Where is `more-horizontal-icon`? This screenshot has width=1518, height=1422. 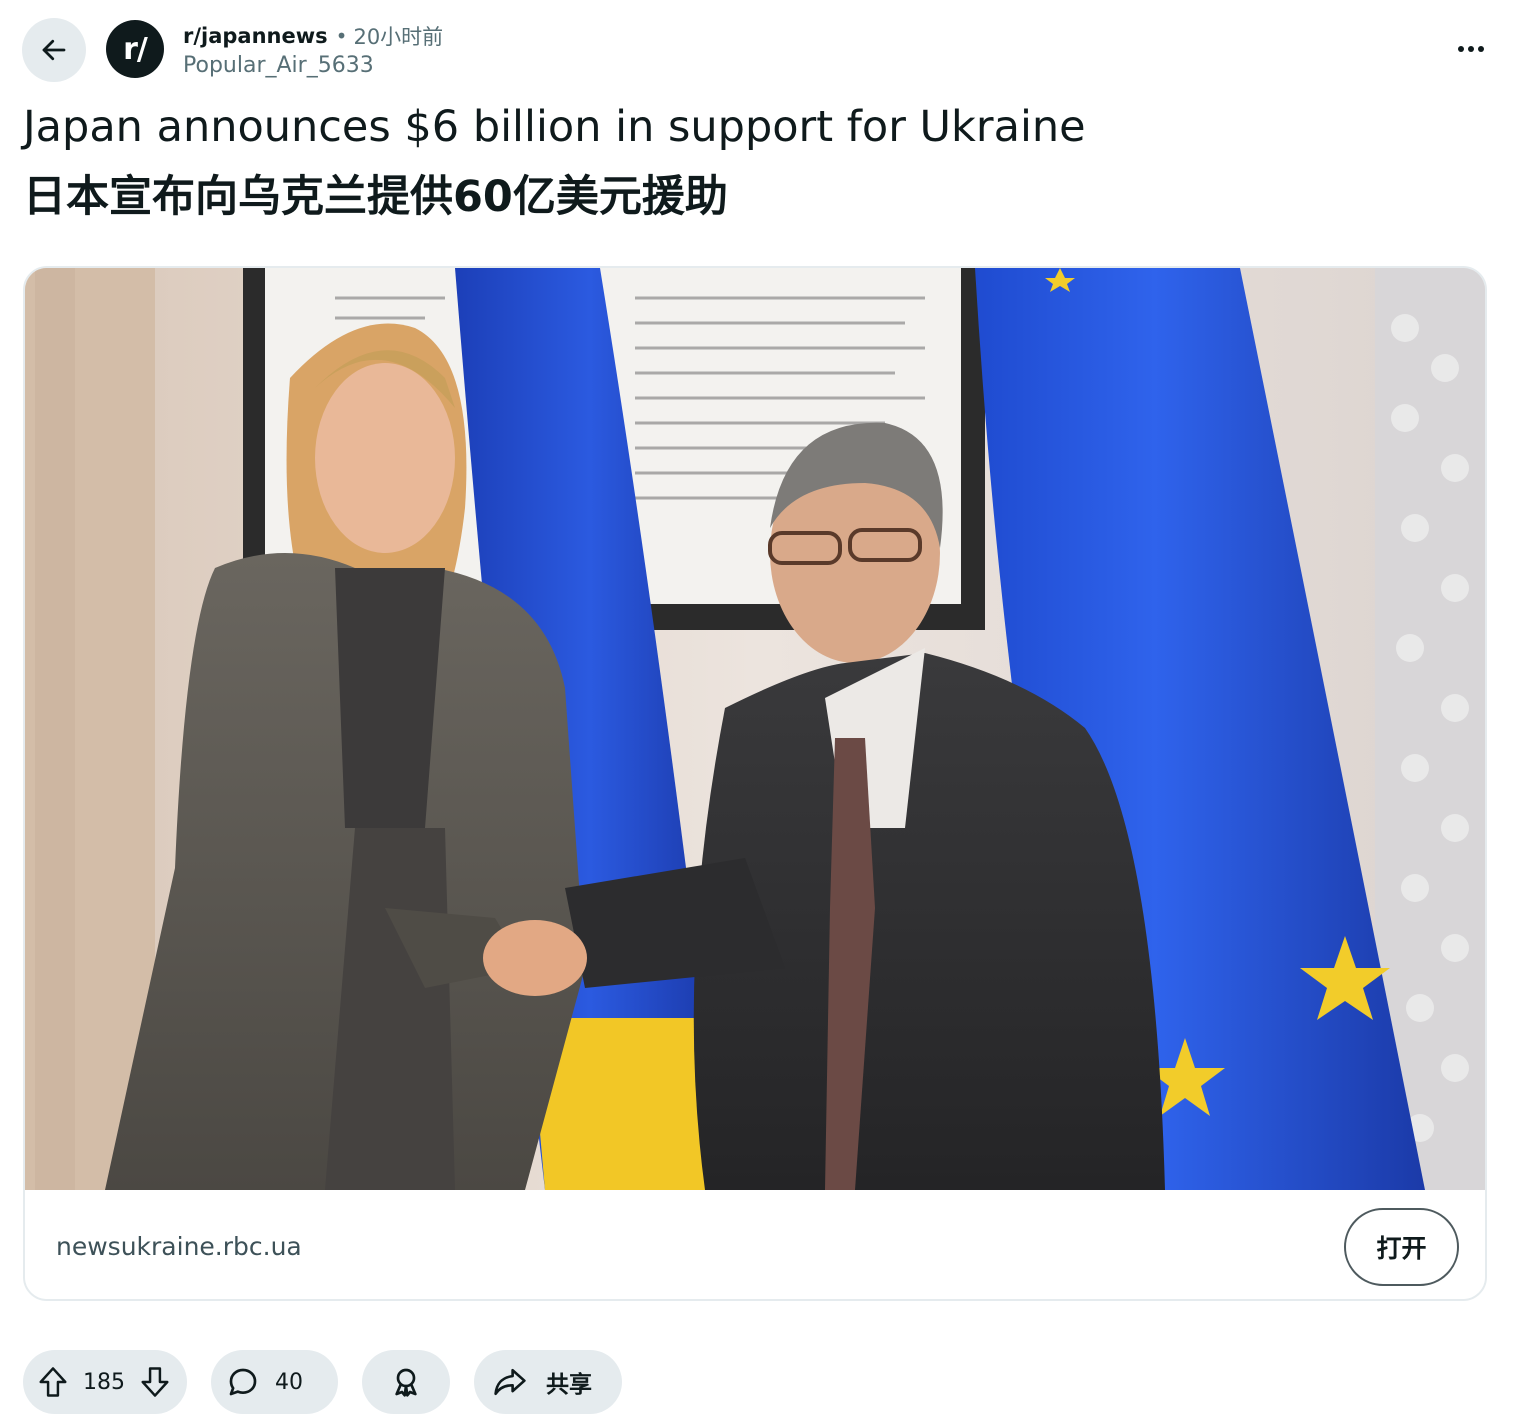 more-horizontal-icon is located at coordinates (1471, 49).